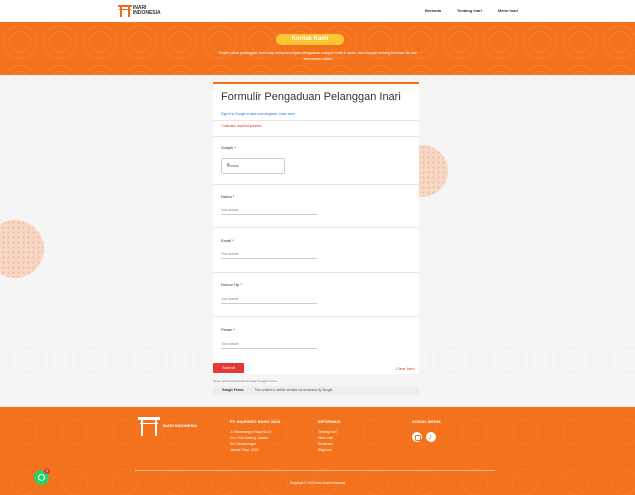  Describe the element at coordinates (47, 471) in the screenshot. I see `notification-badge: 1` at that location.